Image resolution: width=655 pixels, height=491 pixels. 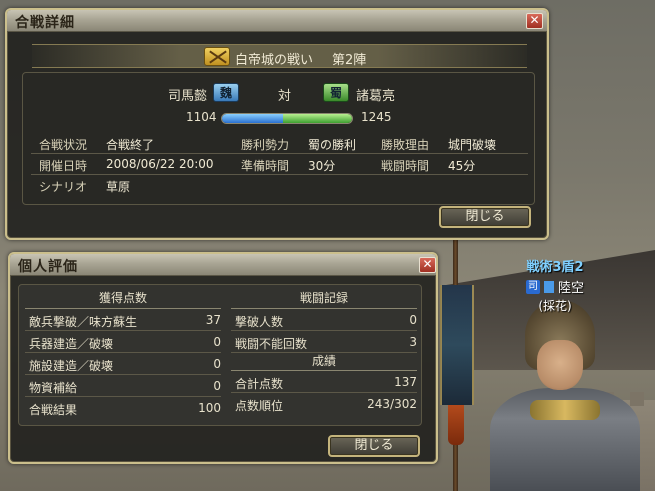 I want to click on record-header: 戦闘記録, so click(x=324, y=299).